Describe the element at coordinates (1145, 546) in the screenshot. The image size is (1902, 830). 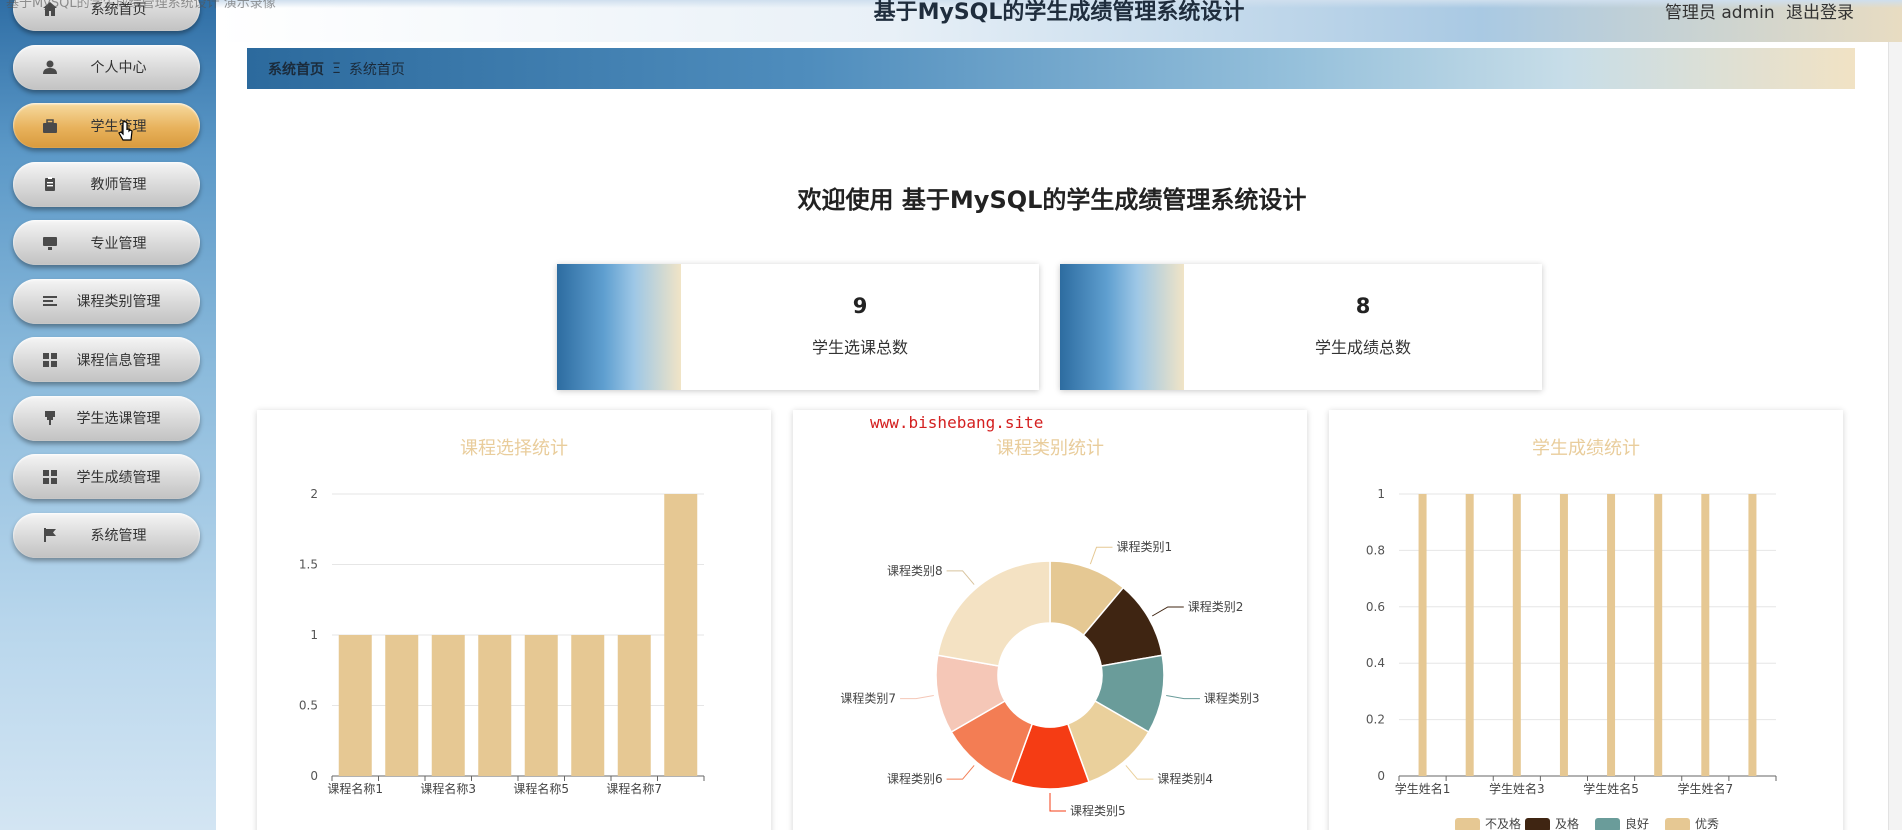
I see `slice-label: 课程类别1` at that location.